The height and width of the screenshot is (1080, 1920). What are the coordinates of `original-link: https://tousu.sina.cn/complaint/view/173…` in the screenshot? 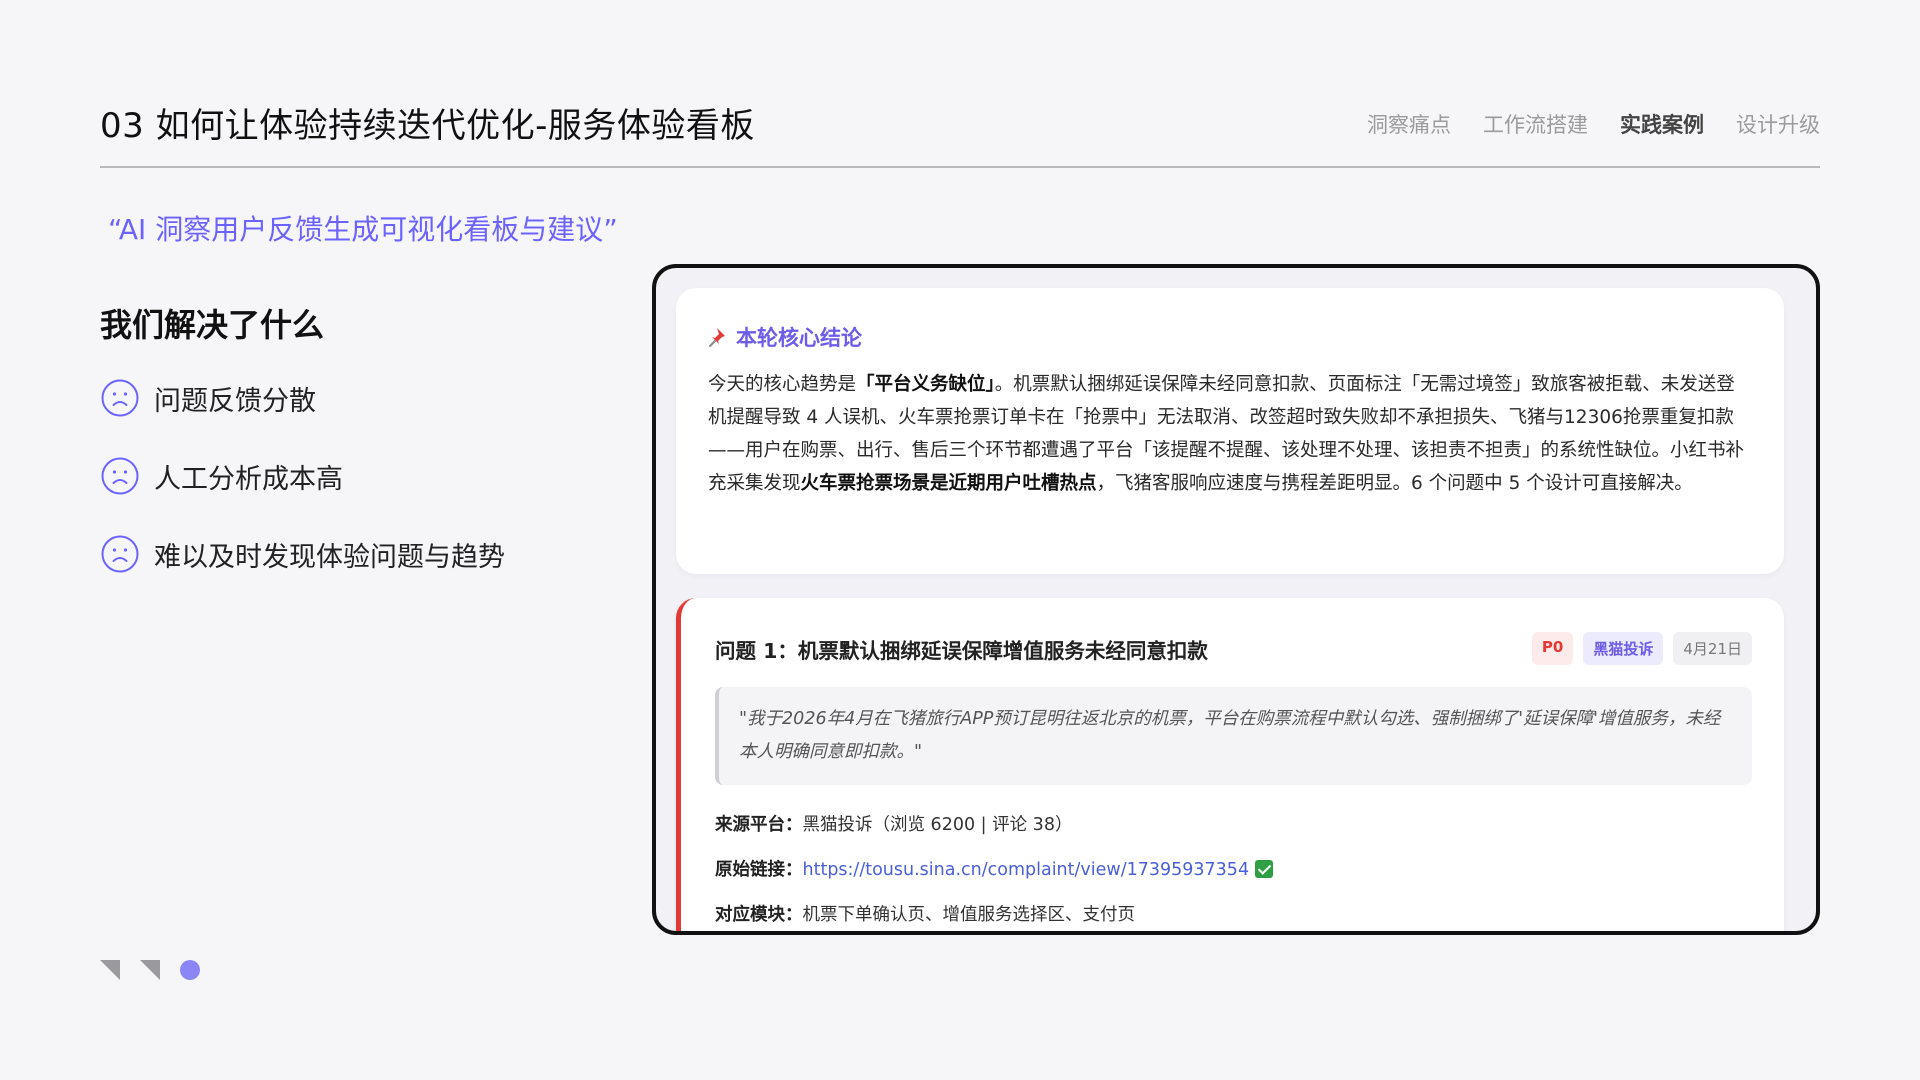 It's located at (1026, 870).